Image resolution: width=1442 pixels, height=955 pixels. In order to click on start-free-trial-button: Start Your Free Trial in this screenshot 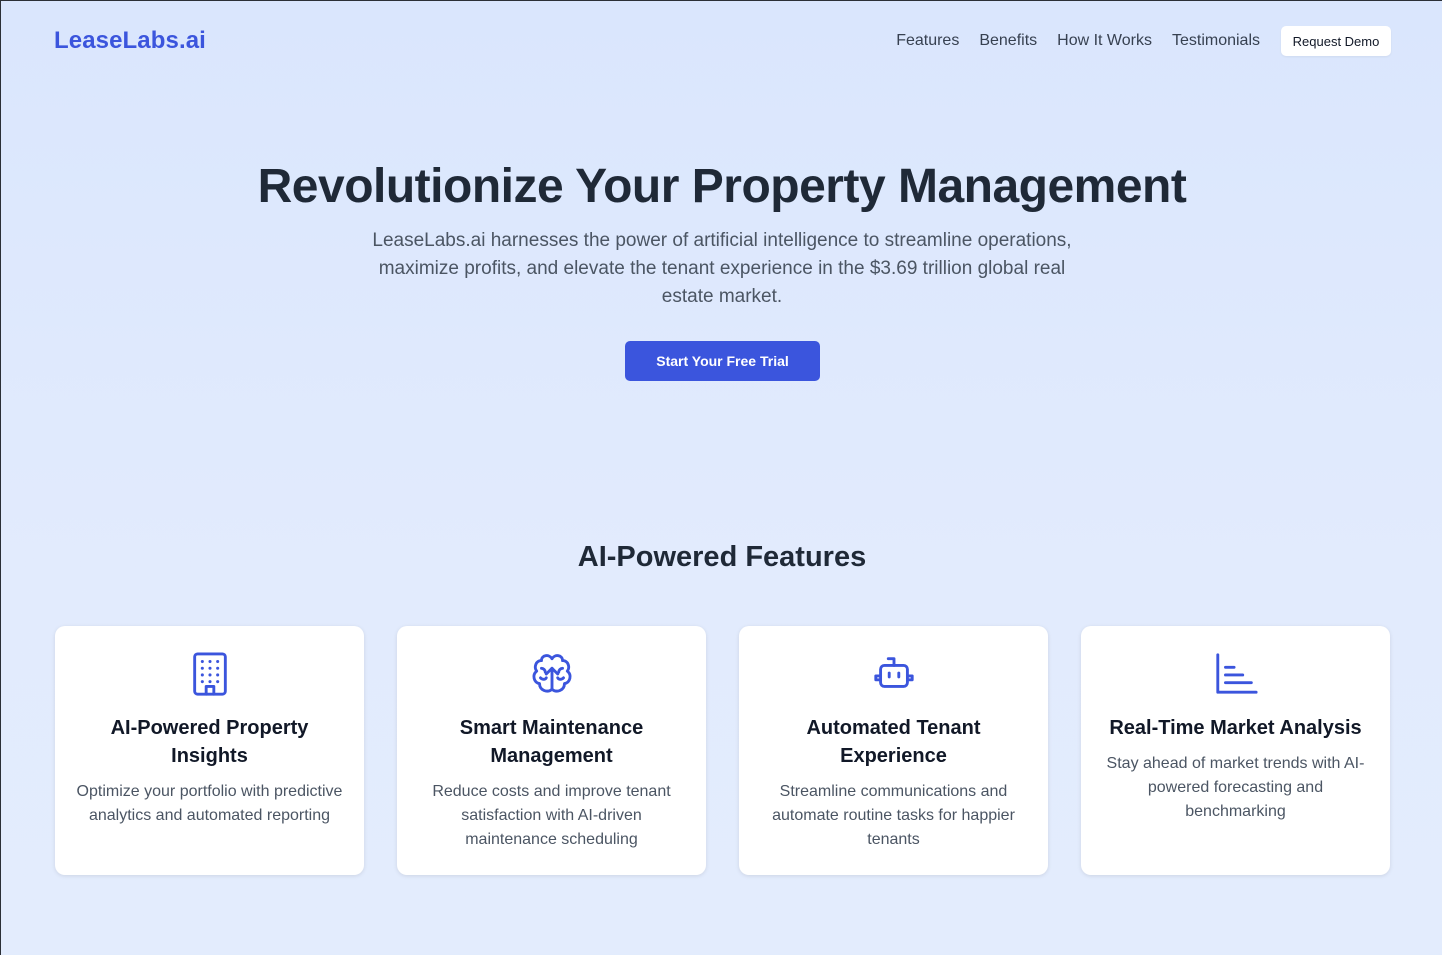, I will do `click(722, 361)`.